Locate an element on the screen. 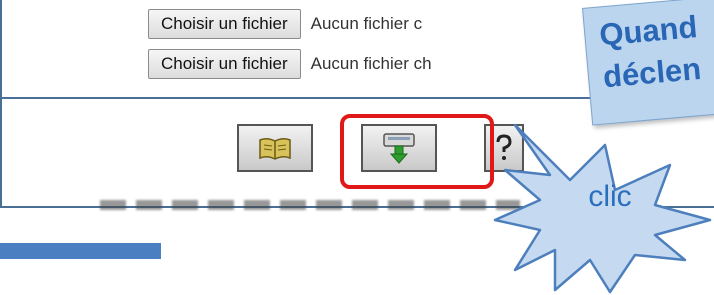 This screenshot has width=714, height=295. decorative-blue-bar is located at coordinates (80, 251).